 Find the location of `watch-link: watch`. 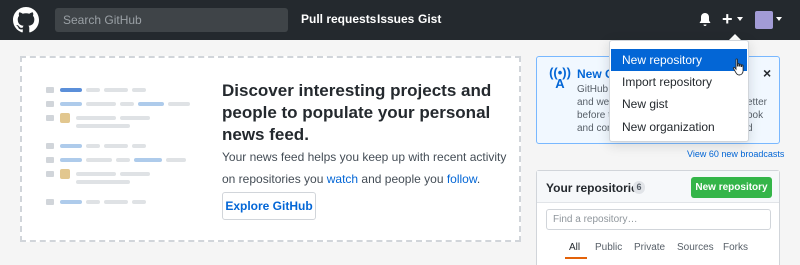

watch-link: watch is located at coordinates (342, 179).